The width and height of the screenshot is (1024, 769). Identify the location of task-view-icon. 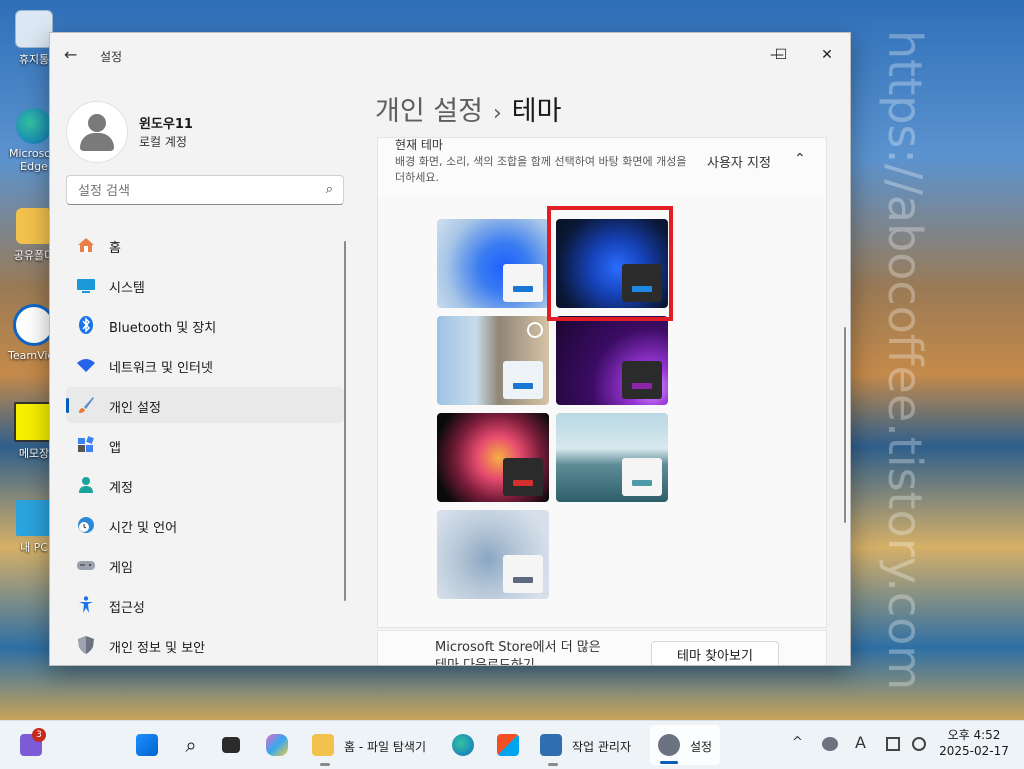
(231, 745).